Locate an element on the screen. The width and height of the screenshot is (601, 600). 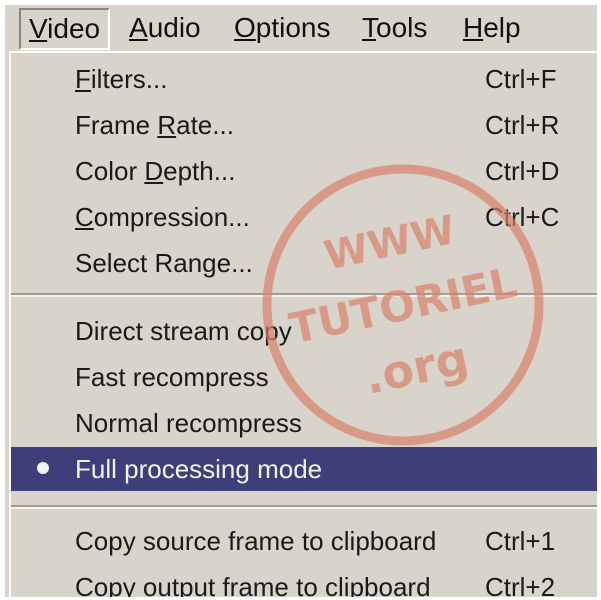
menu-video: Video is located at coordinates (65, 29).